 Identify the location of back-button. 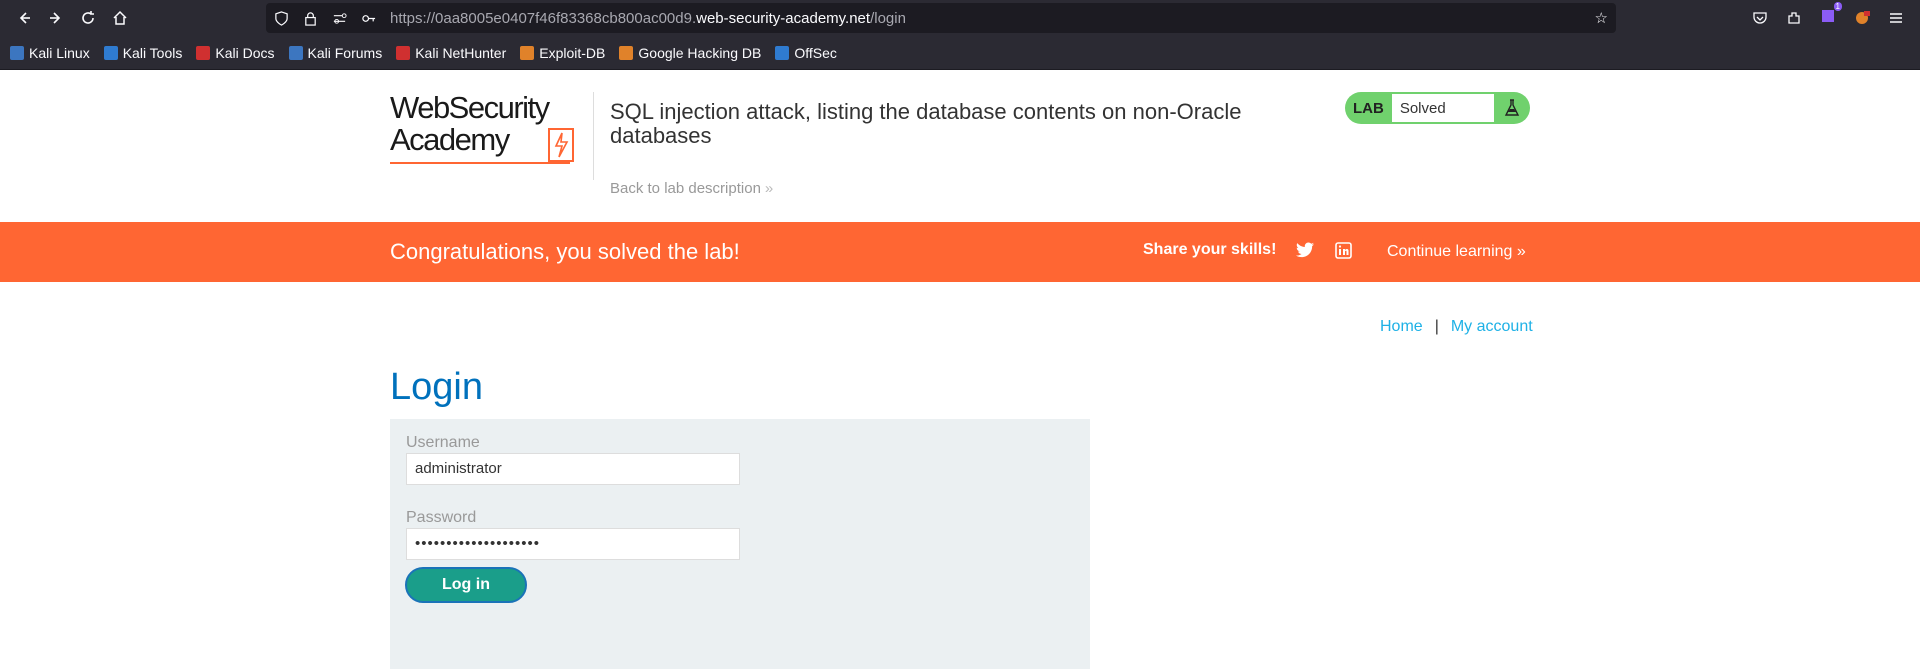
(24, 18).